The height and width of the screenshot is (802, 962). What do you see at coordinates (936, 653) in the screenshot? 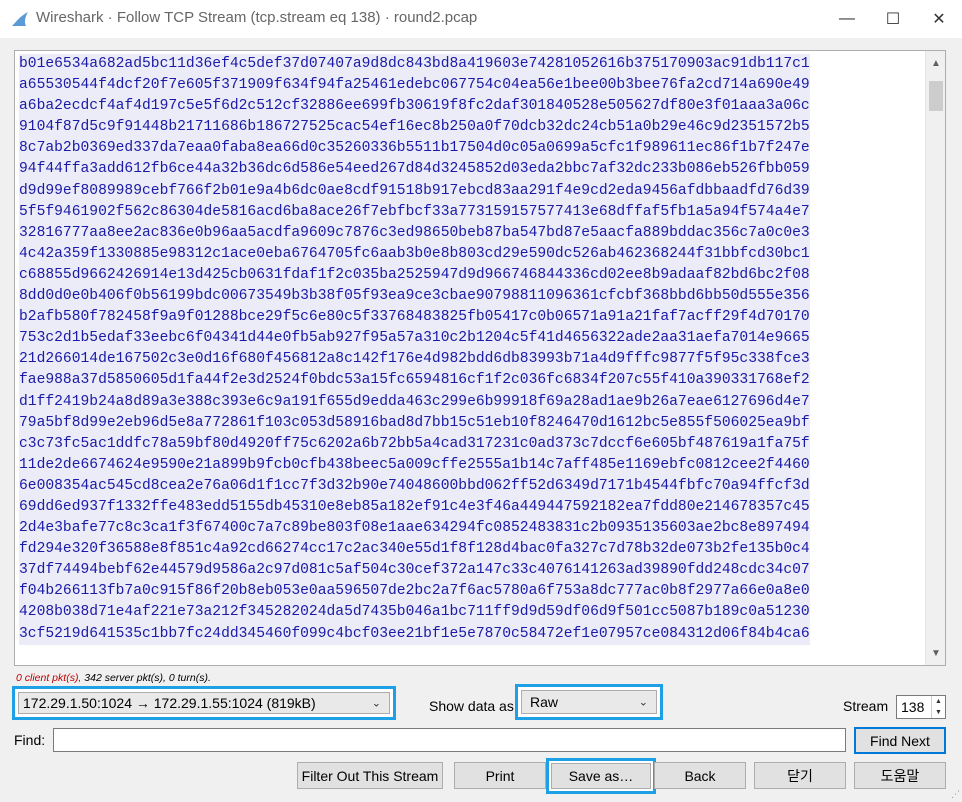
I see `scroll-down-icon: ▼` at bounding box center [936, 653].